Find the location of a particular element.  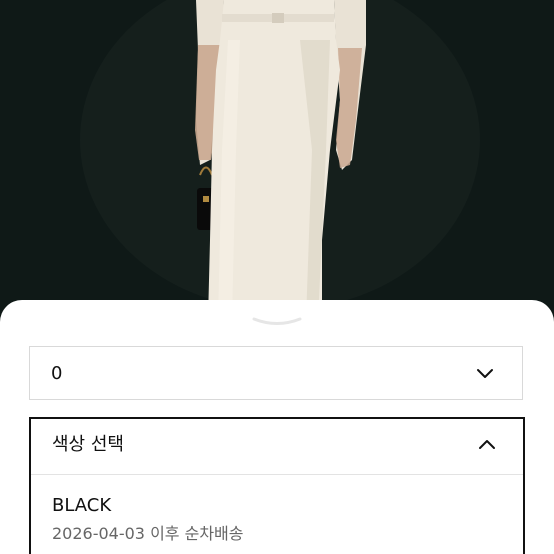

color-select-header: 색상 선택 is located at coordinates (277, 447).